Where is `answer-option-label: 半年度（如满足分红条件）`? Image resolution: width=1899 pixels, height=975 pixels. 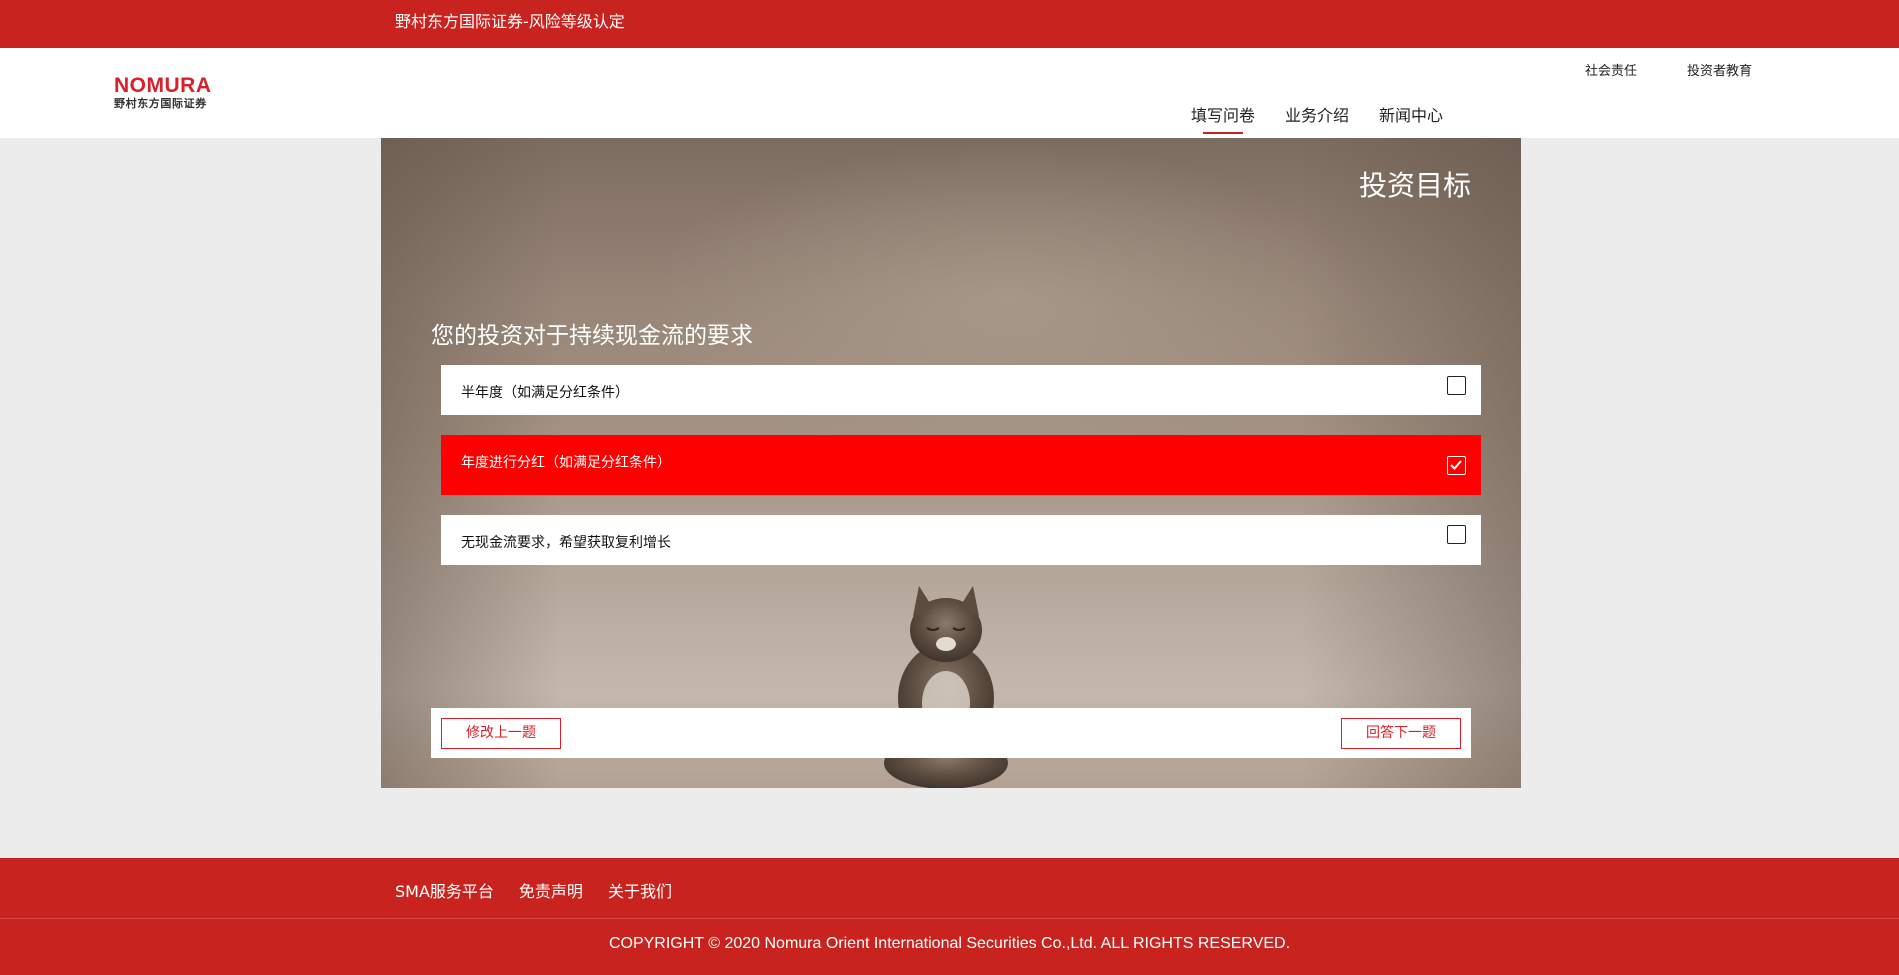 answer-option-label: 半年度（如满足分红条件） is located at coordinates (545, 393).